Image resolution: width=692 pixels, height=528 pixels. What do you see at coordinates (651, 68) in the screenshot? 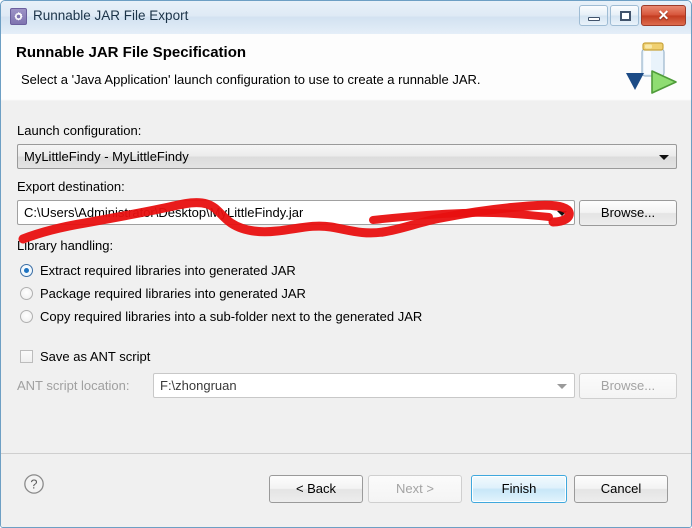
I see `jar-export-icon` at bounding box center [651, 68].